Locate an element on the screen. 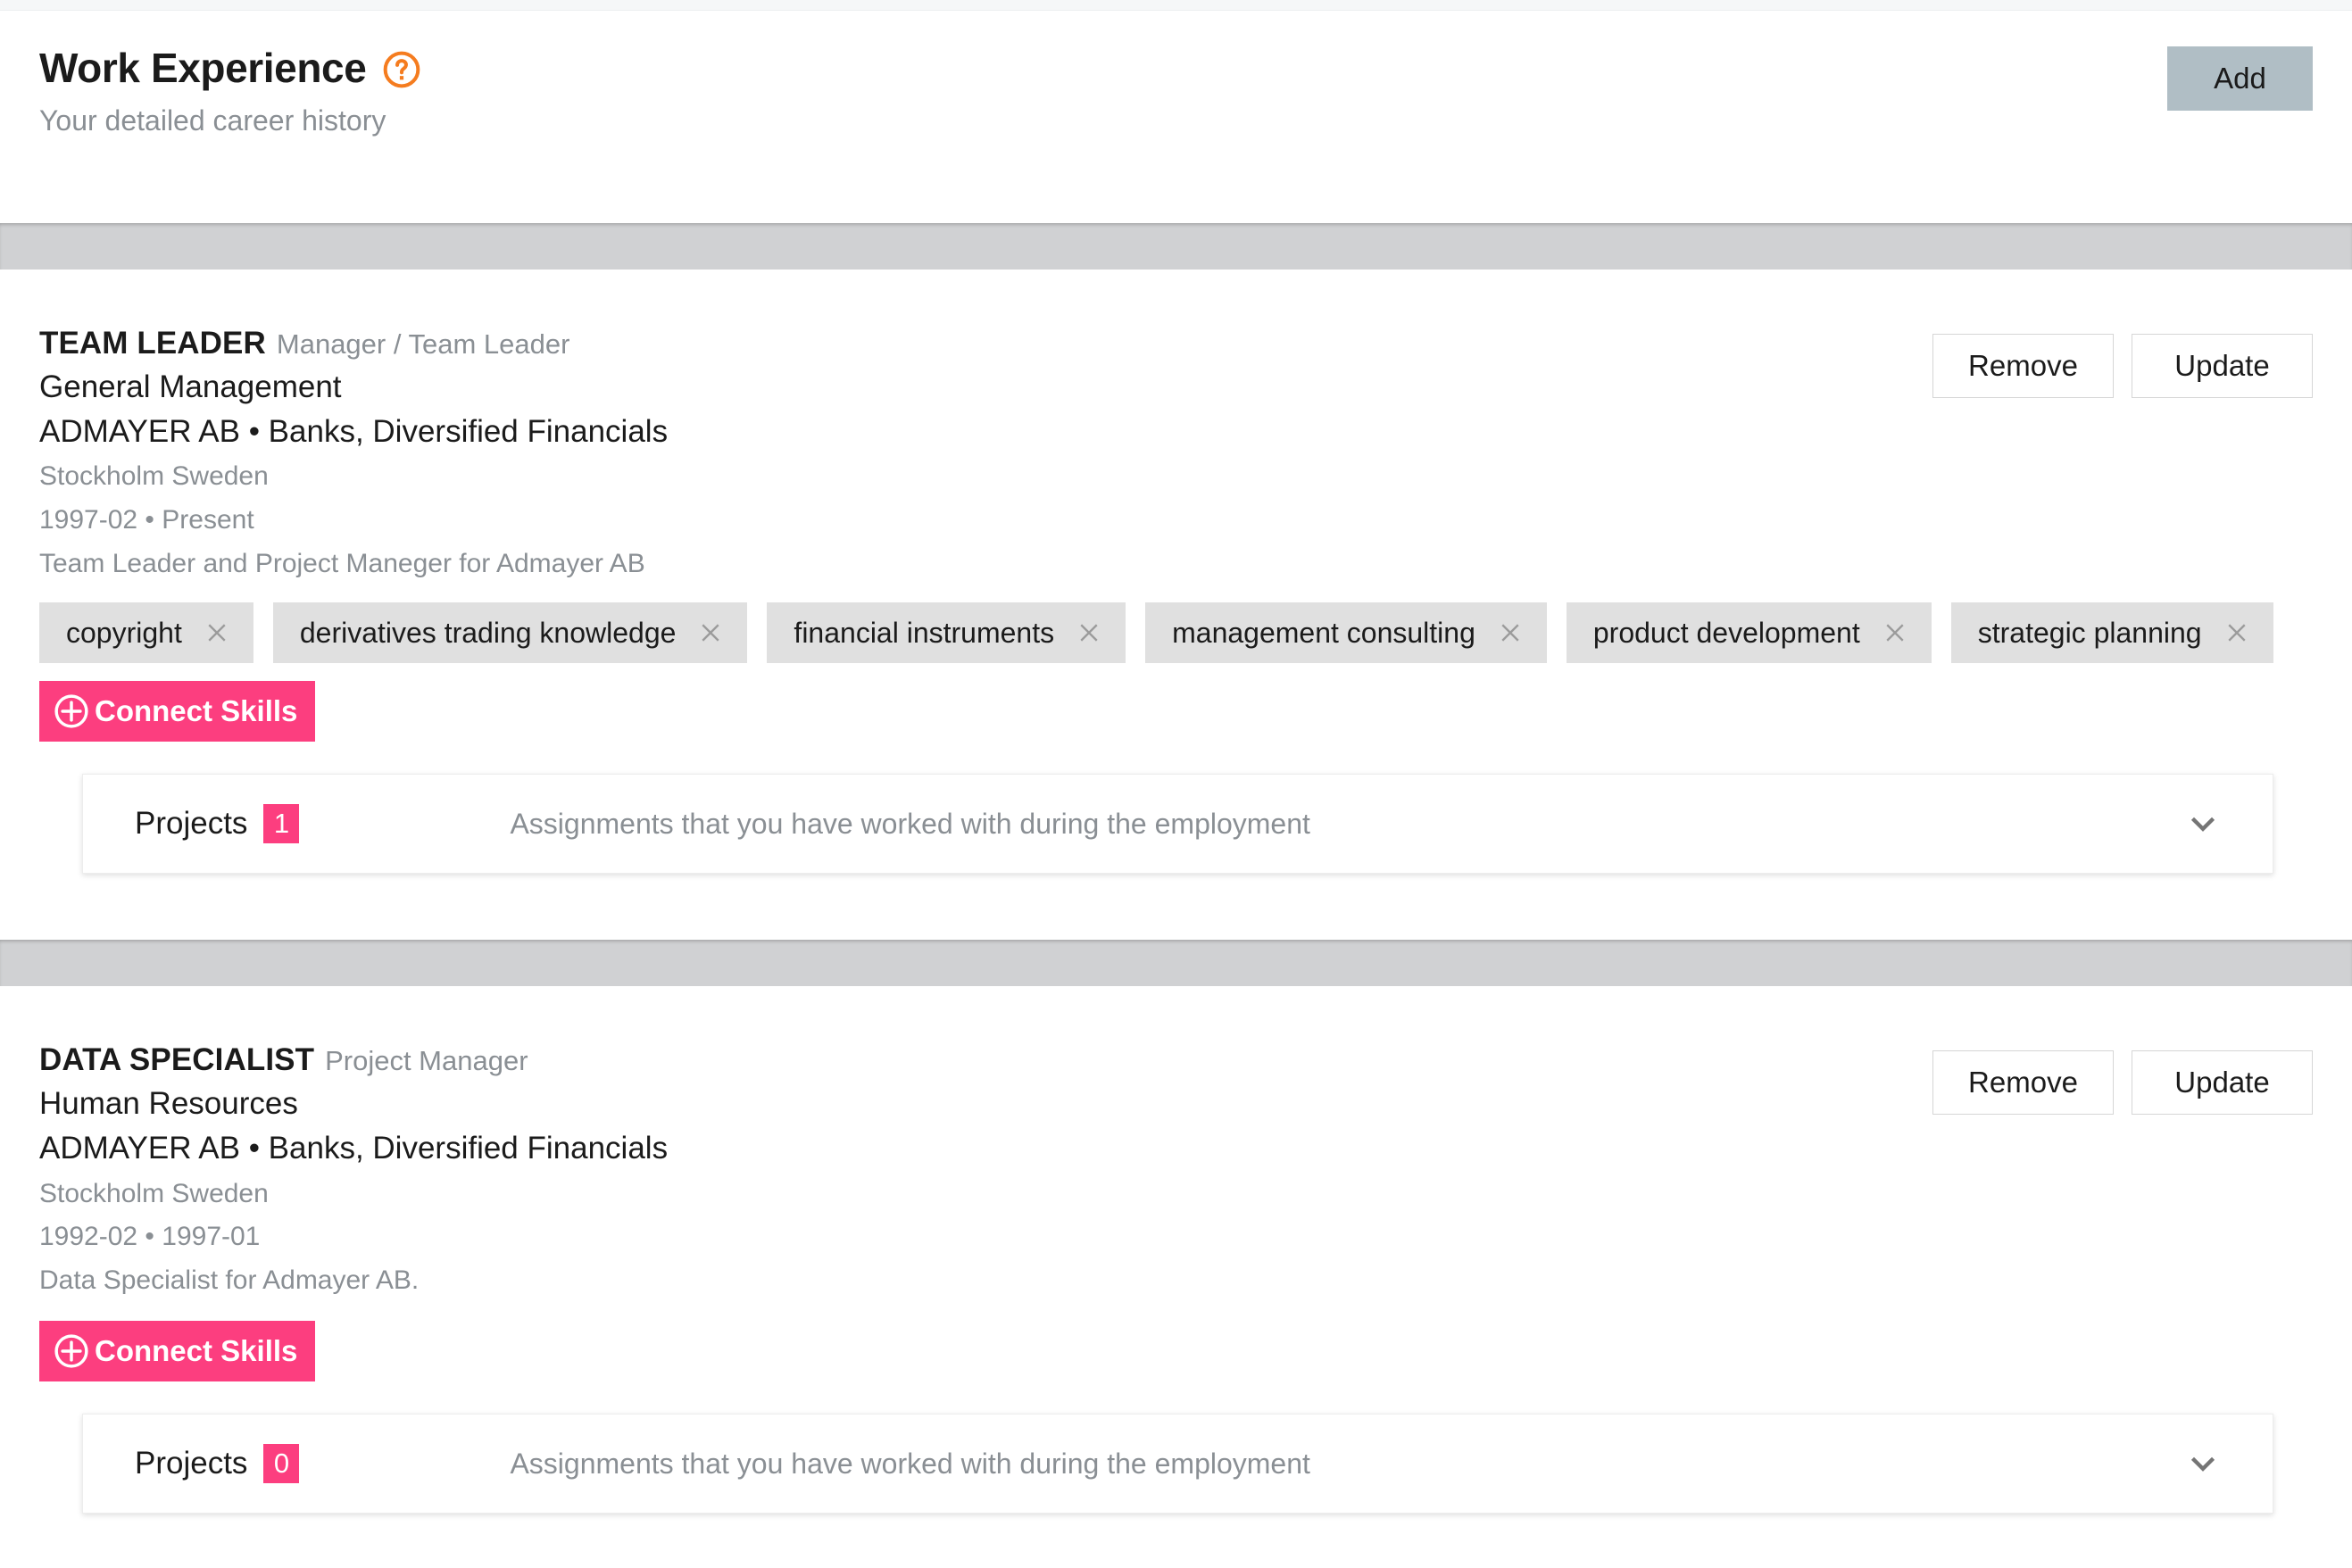 The height and width of the screenshot is (1568, 2352). role-level: Manager / Team Leader is located at coordinates (423, 344).